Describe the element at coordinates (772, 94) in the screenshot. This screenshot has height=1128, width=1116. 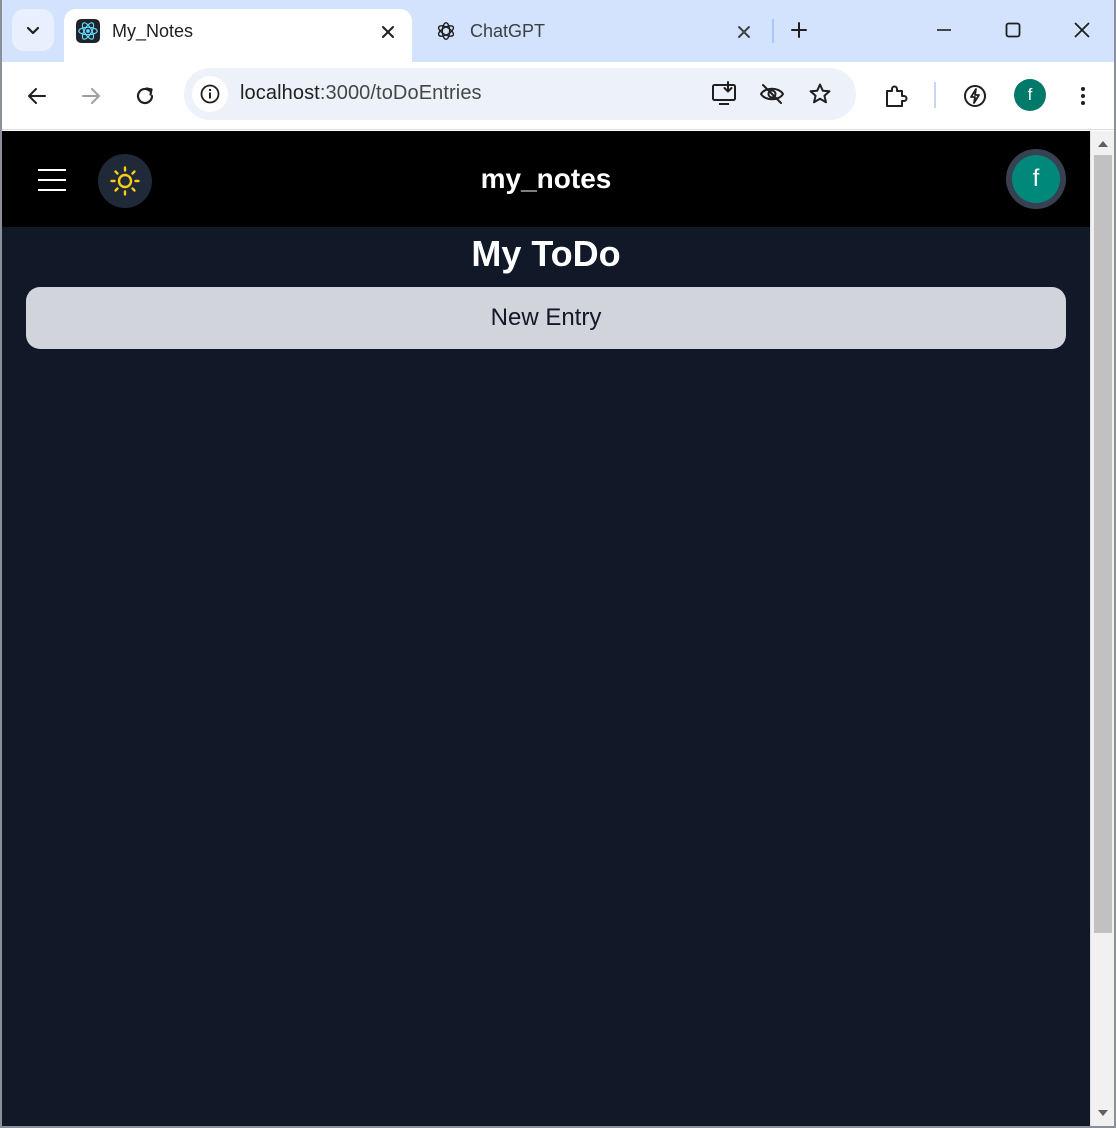
I see `eye-off-icon` at that location.